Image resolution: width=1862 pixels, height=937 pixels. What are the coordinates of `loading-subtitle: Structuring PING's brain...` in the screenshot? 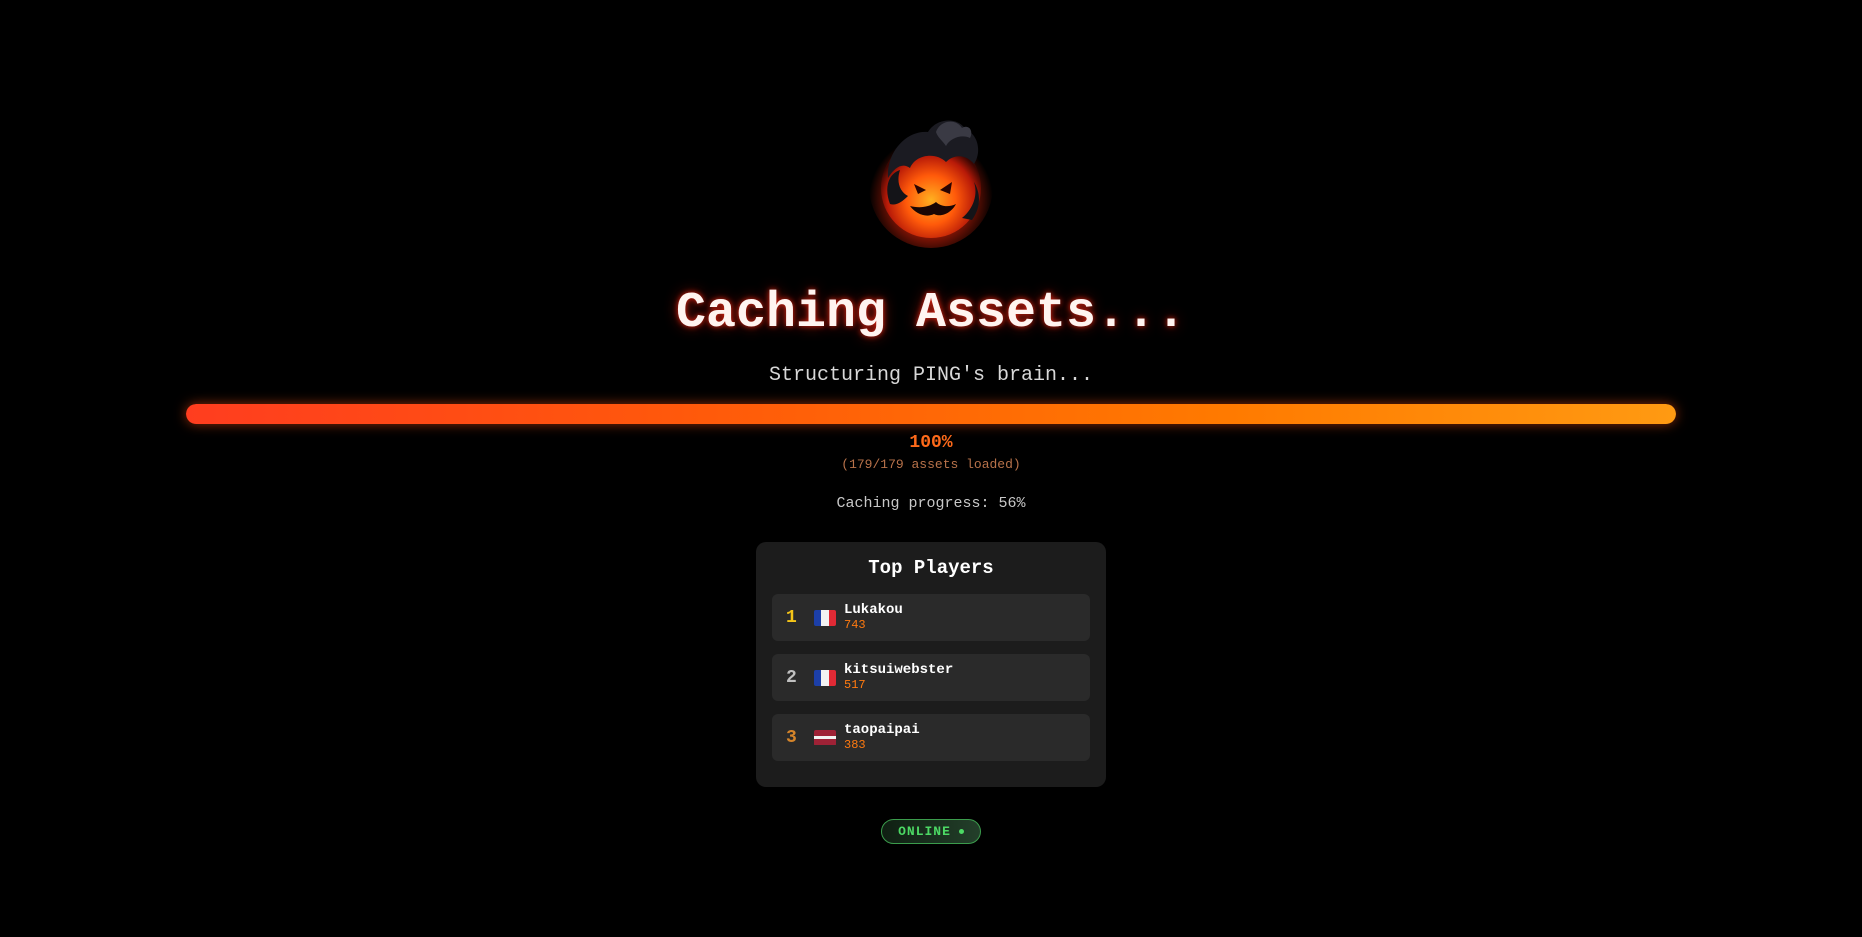 It's located at (931, 375).